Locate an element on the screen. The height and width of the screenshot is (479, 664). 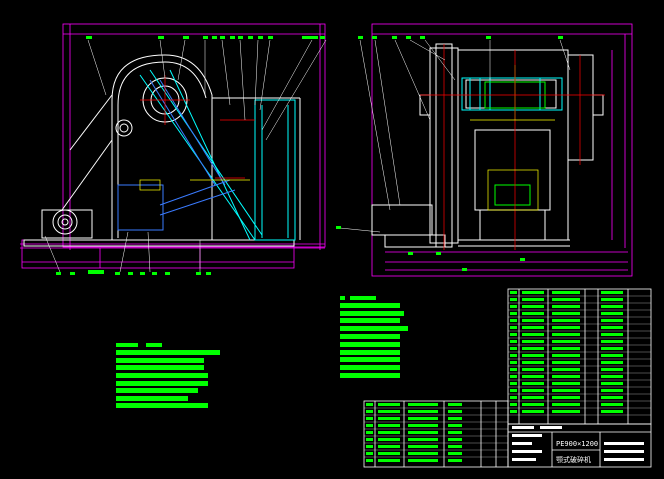
drawing-model-number: PE900×1200 is located at coordinates (577, 444).